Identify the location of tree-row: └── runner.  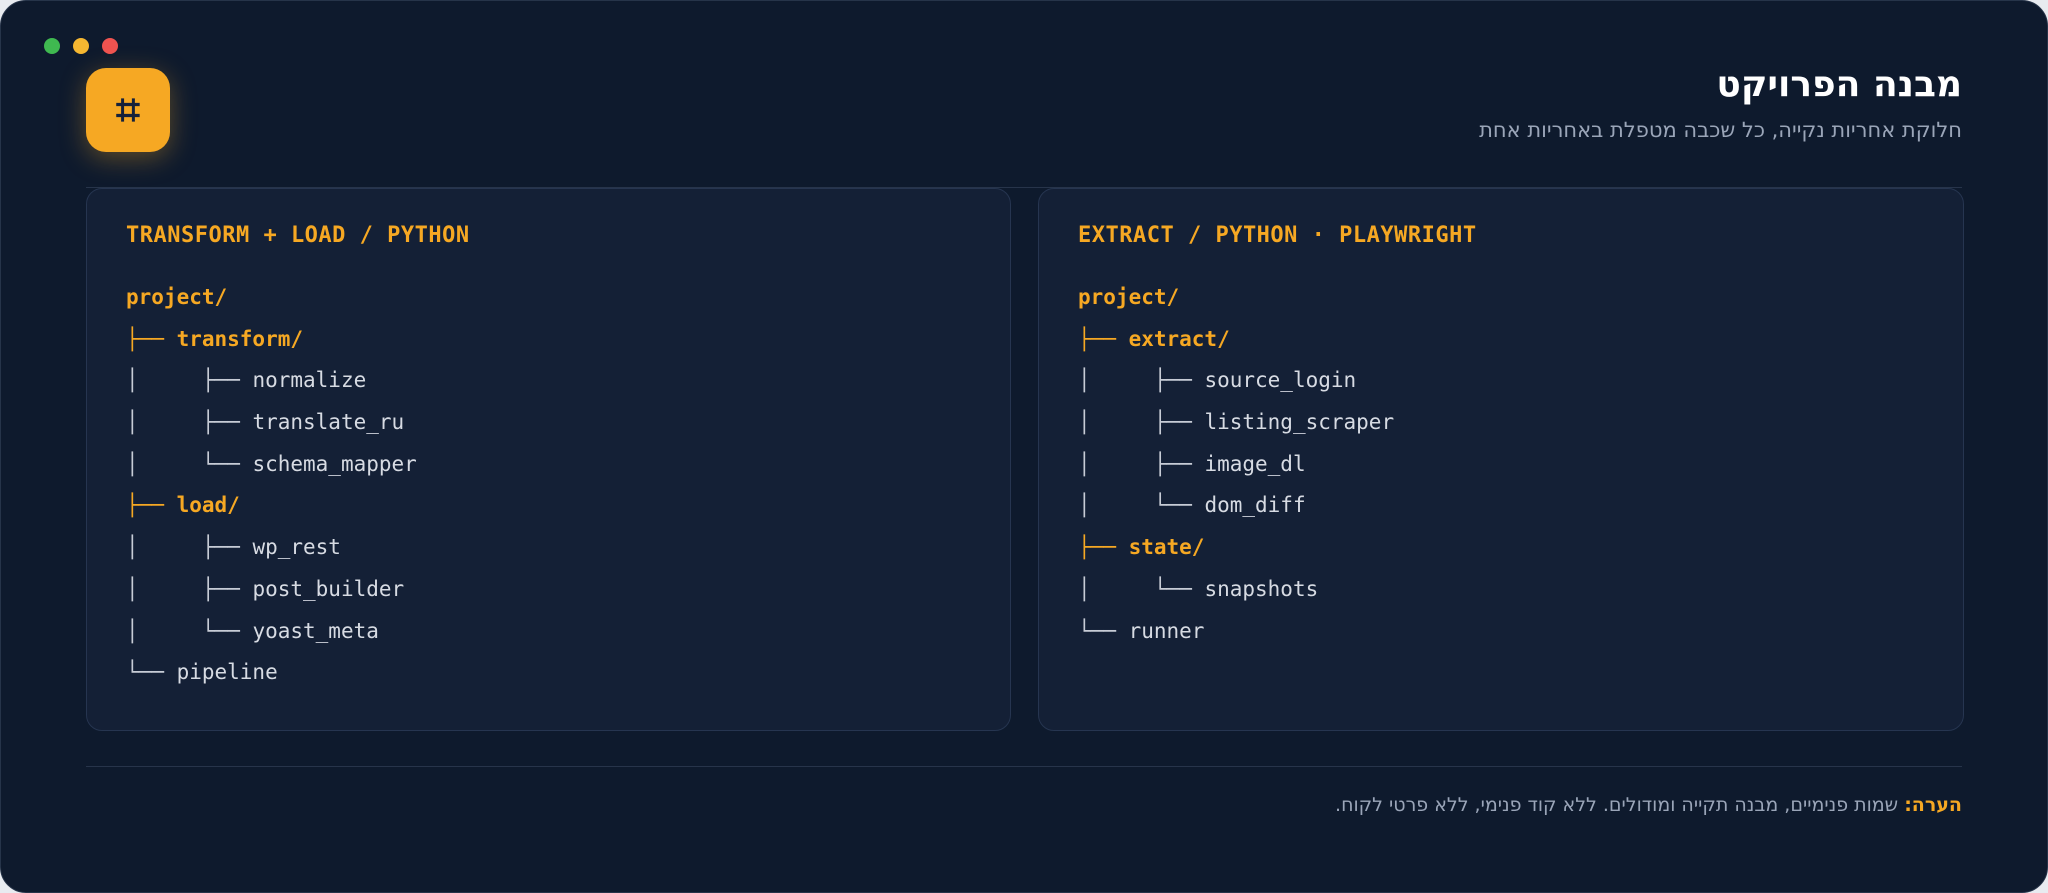
(1236, 632).